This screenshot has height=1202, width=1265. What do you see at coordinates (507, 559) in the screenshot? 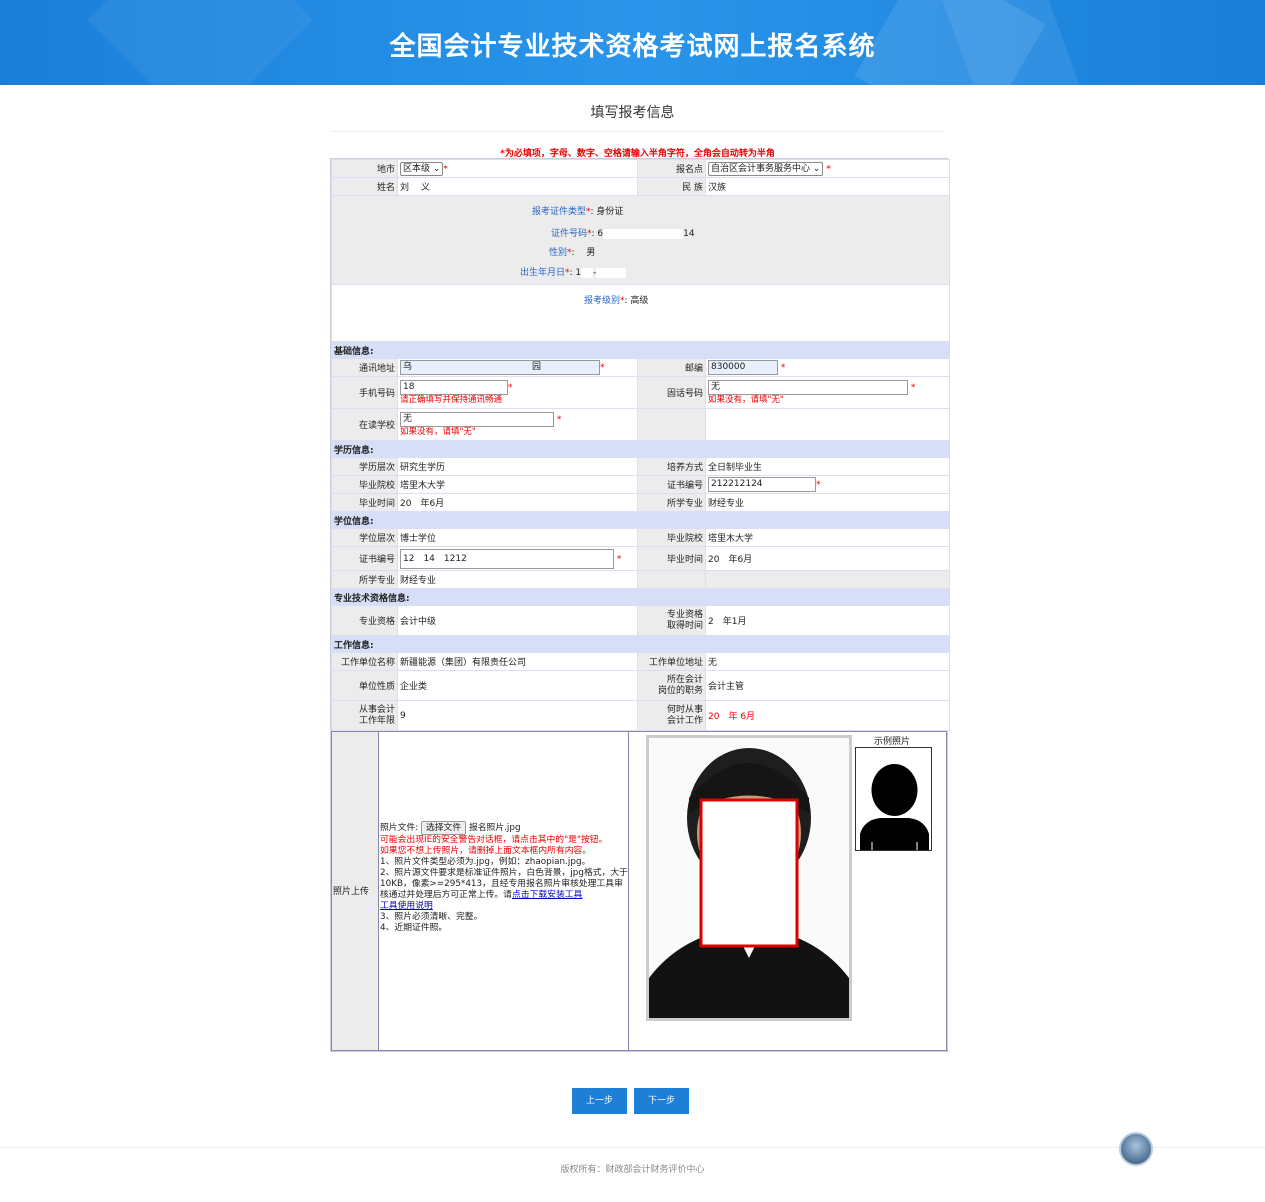
I see `deg-cert-input: 12 14 1212` at bounding box center [507, 559].